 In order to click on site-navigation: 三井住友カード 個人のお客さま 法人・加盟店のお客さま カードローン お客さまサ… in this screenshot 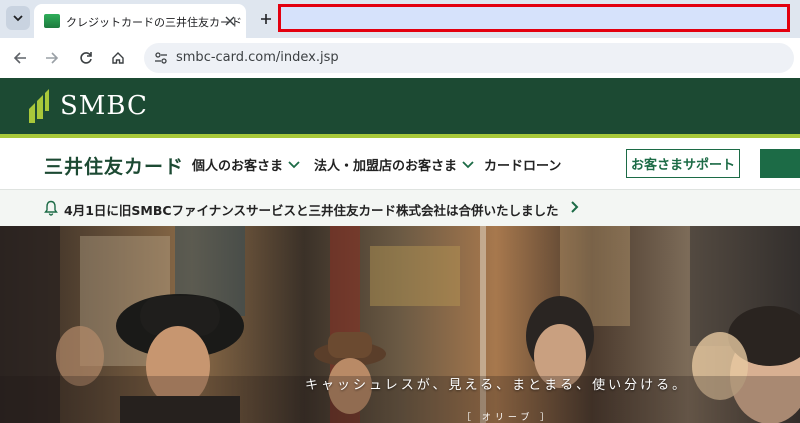, I will do `click(400, 164)`.